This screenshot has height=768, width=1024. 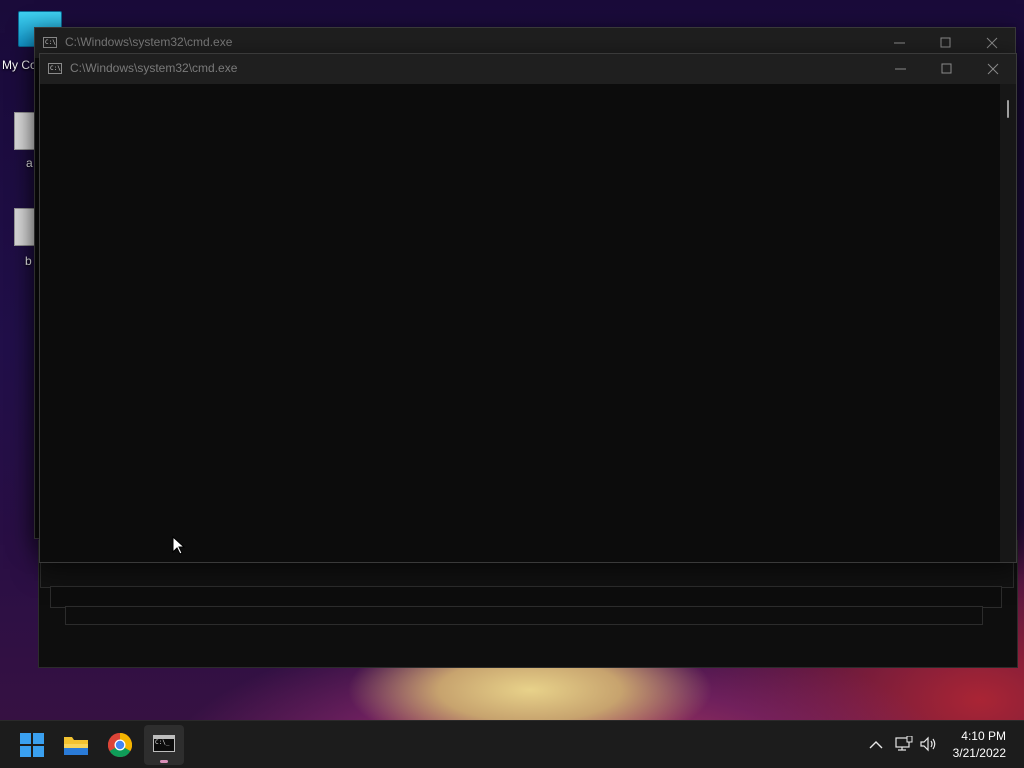 What do you see at coordinates (528, 69) in the screenshot?
I see `titlebar: C:\ C:\Windows\system32\cmd.exe` at bounding box center [528, 69].